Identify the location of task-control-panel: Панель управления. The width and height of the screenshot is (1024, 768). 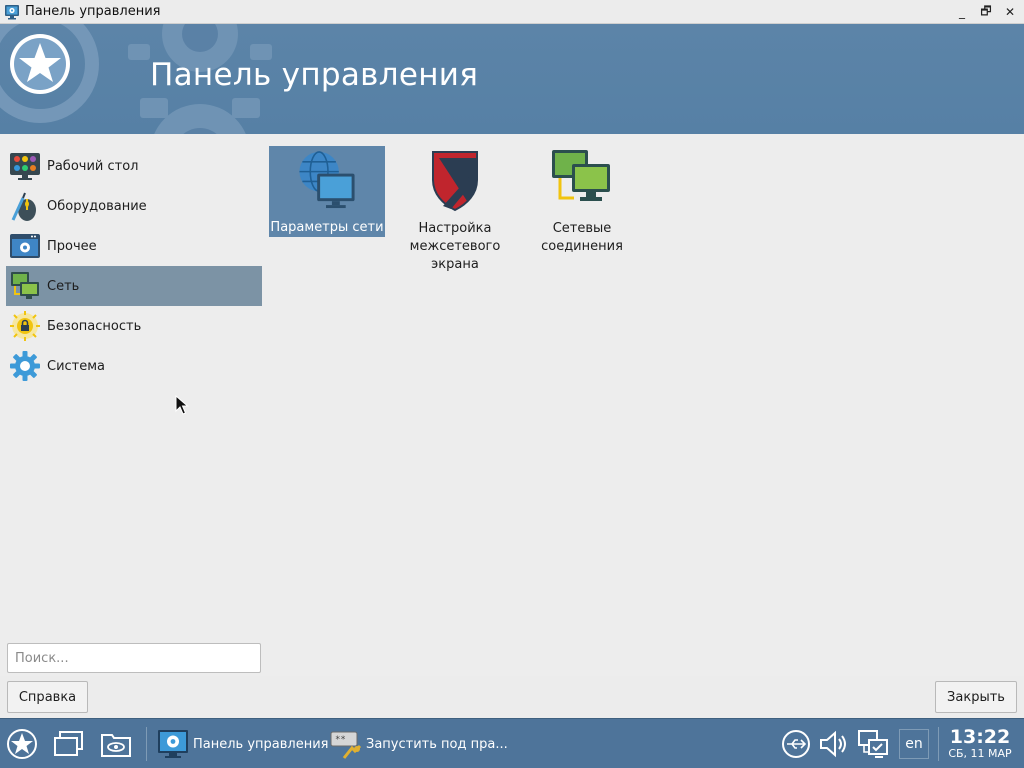
(243, 744).